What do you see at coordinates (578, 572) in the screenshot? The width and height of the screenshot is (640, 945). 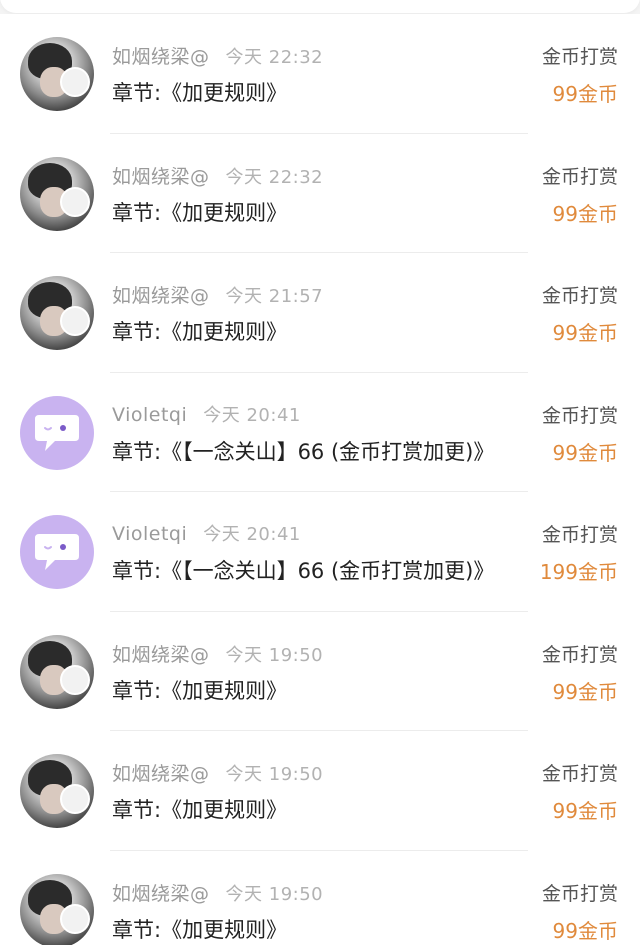 I see `reward-amount: 199金币` at bounding box center [578, 572].